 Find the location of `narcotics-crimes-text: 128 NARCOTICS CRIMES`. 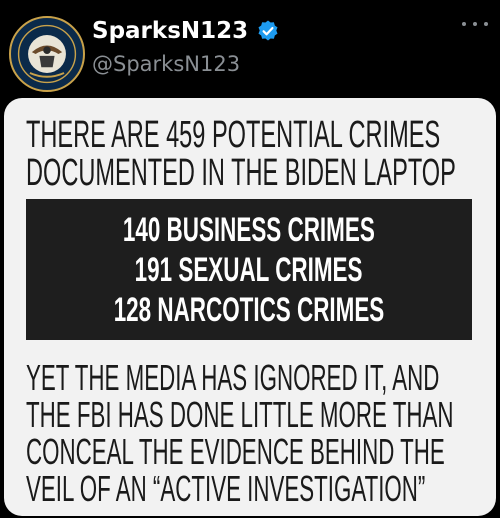

narcotics-crimes-text: 128 NARCOTICS CRIMES is located at coordinates (249, 310).